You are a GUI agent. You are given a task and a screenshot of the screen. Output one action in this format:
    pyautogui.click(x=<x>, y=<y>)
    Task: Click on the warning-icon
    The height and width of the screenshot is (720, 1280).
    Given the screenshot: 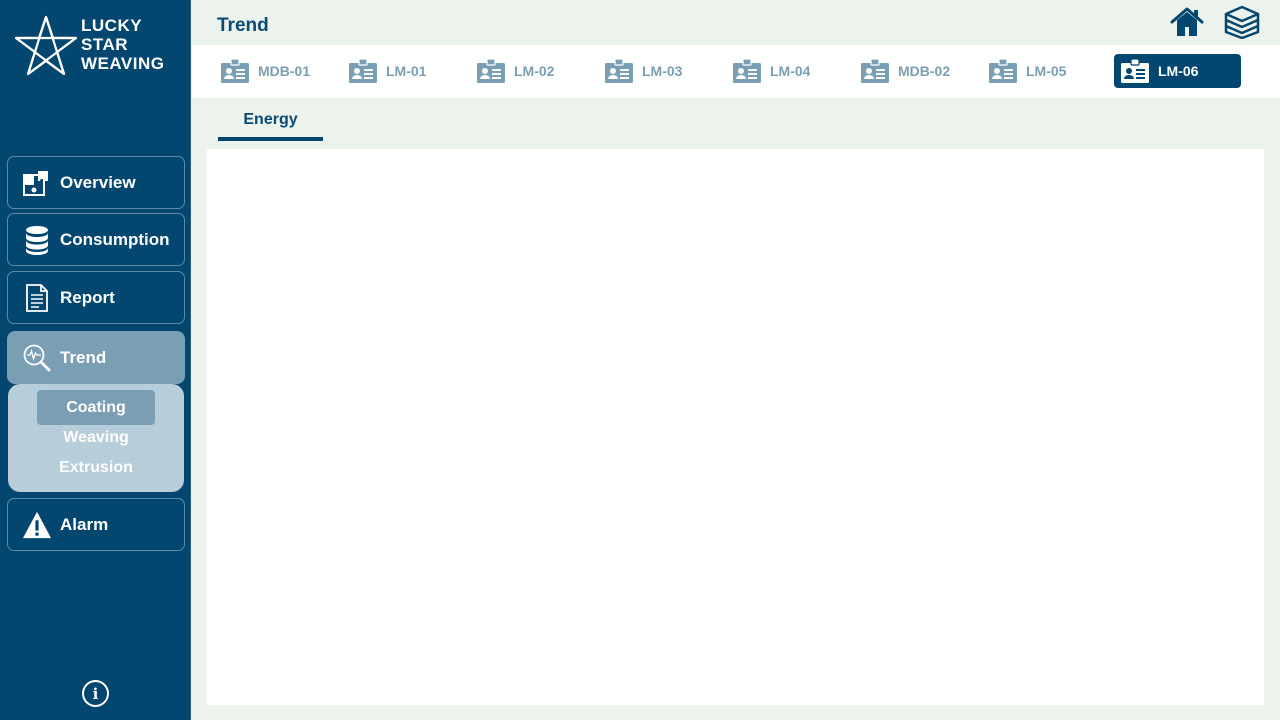 What is the action you would take?
    pyautogui.click(x=37, y=525)
    